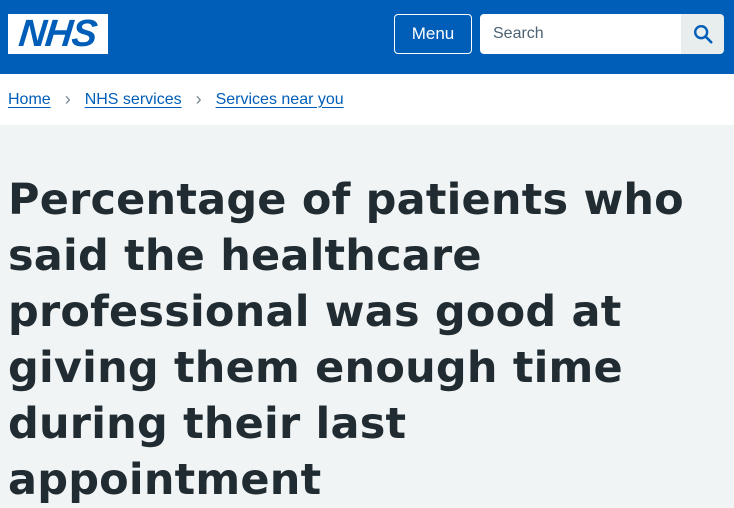 The width and height of the screenshot is (734, 508). What do you see at coordinates (580, 34) in the screenshot?
I see `search-input` at bounding box center [580, 34].